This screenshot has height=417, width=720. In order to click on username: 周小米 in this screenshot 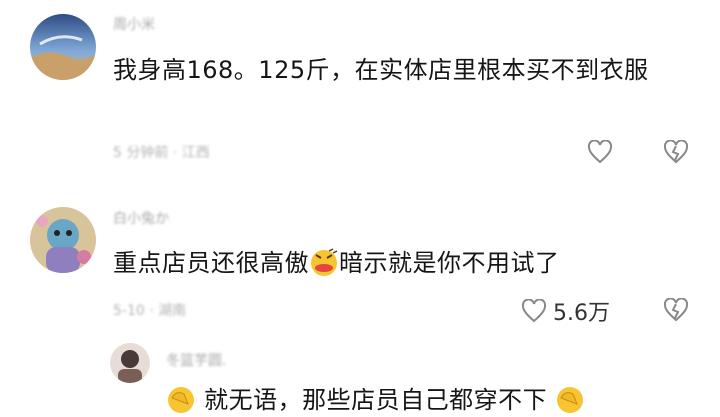, I will do `click(134, 24)`.